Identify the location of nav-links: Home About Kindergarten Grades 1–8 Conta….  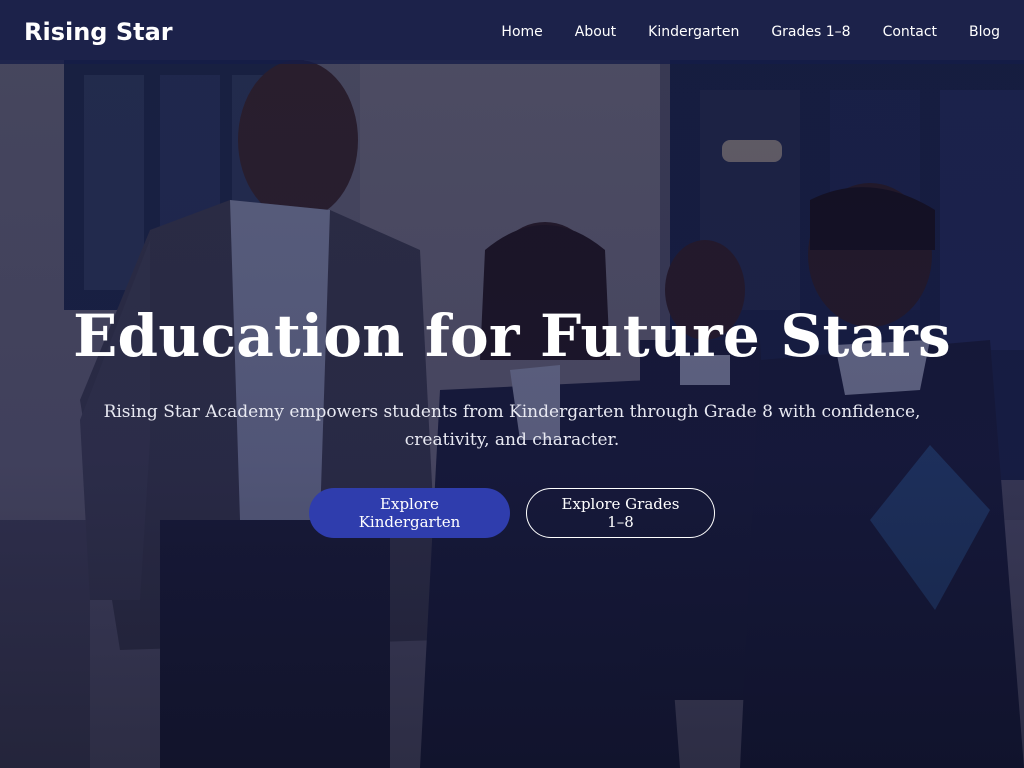
(734, 32).